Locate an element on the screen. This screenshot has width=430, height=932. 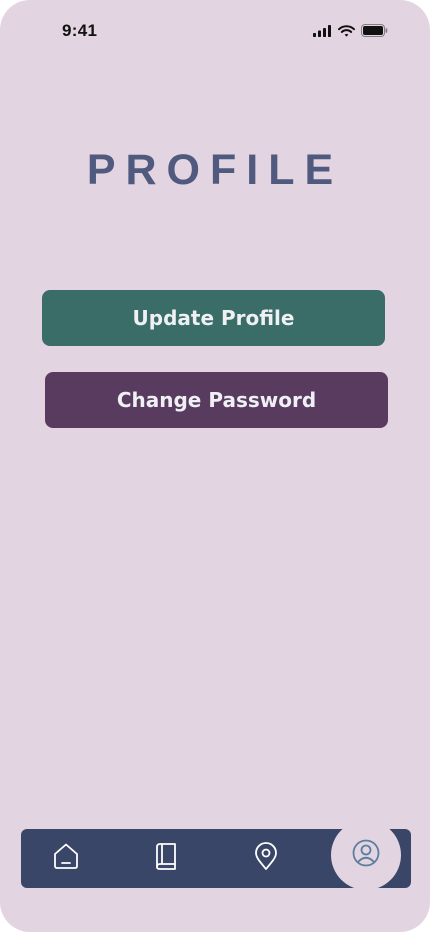
signal-icon is located at coordinates (322, 30).